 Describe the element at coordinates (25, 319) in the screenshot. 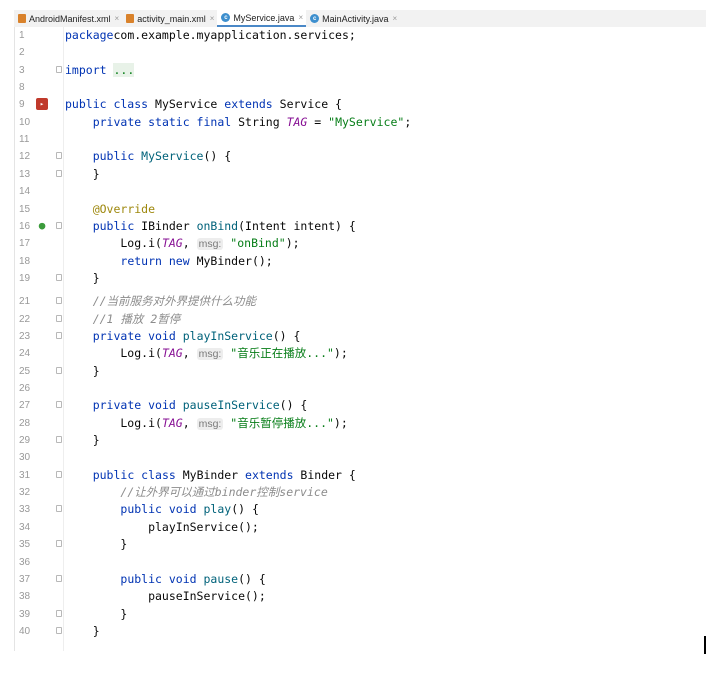

I see `line-number: 22` at that location.